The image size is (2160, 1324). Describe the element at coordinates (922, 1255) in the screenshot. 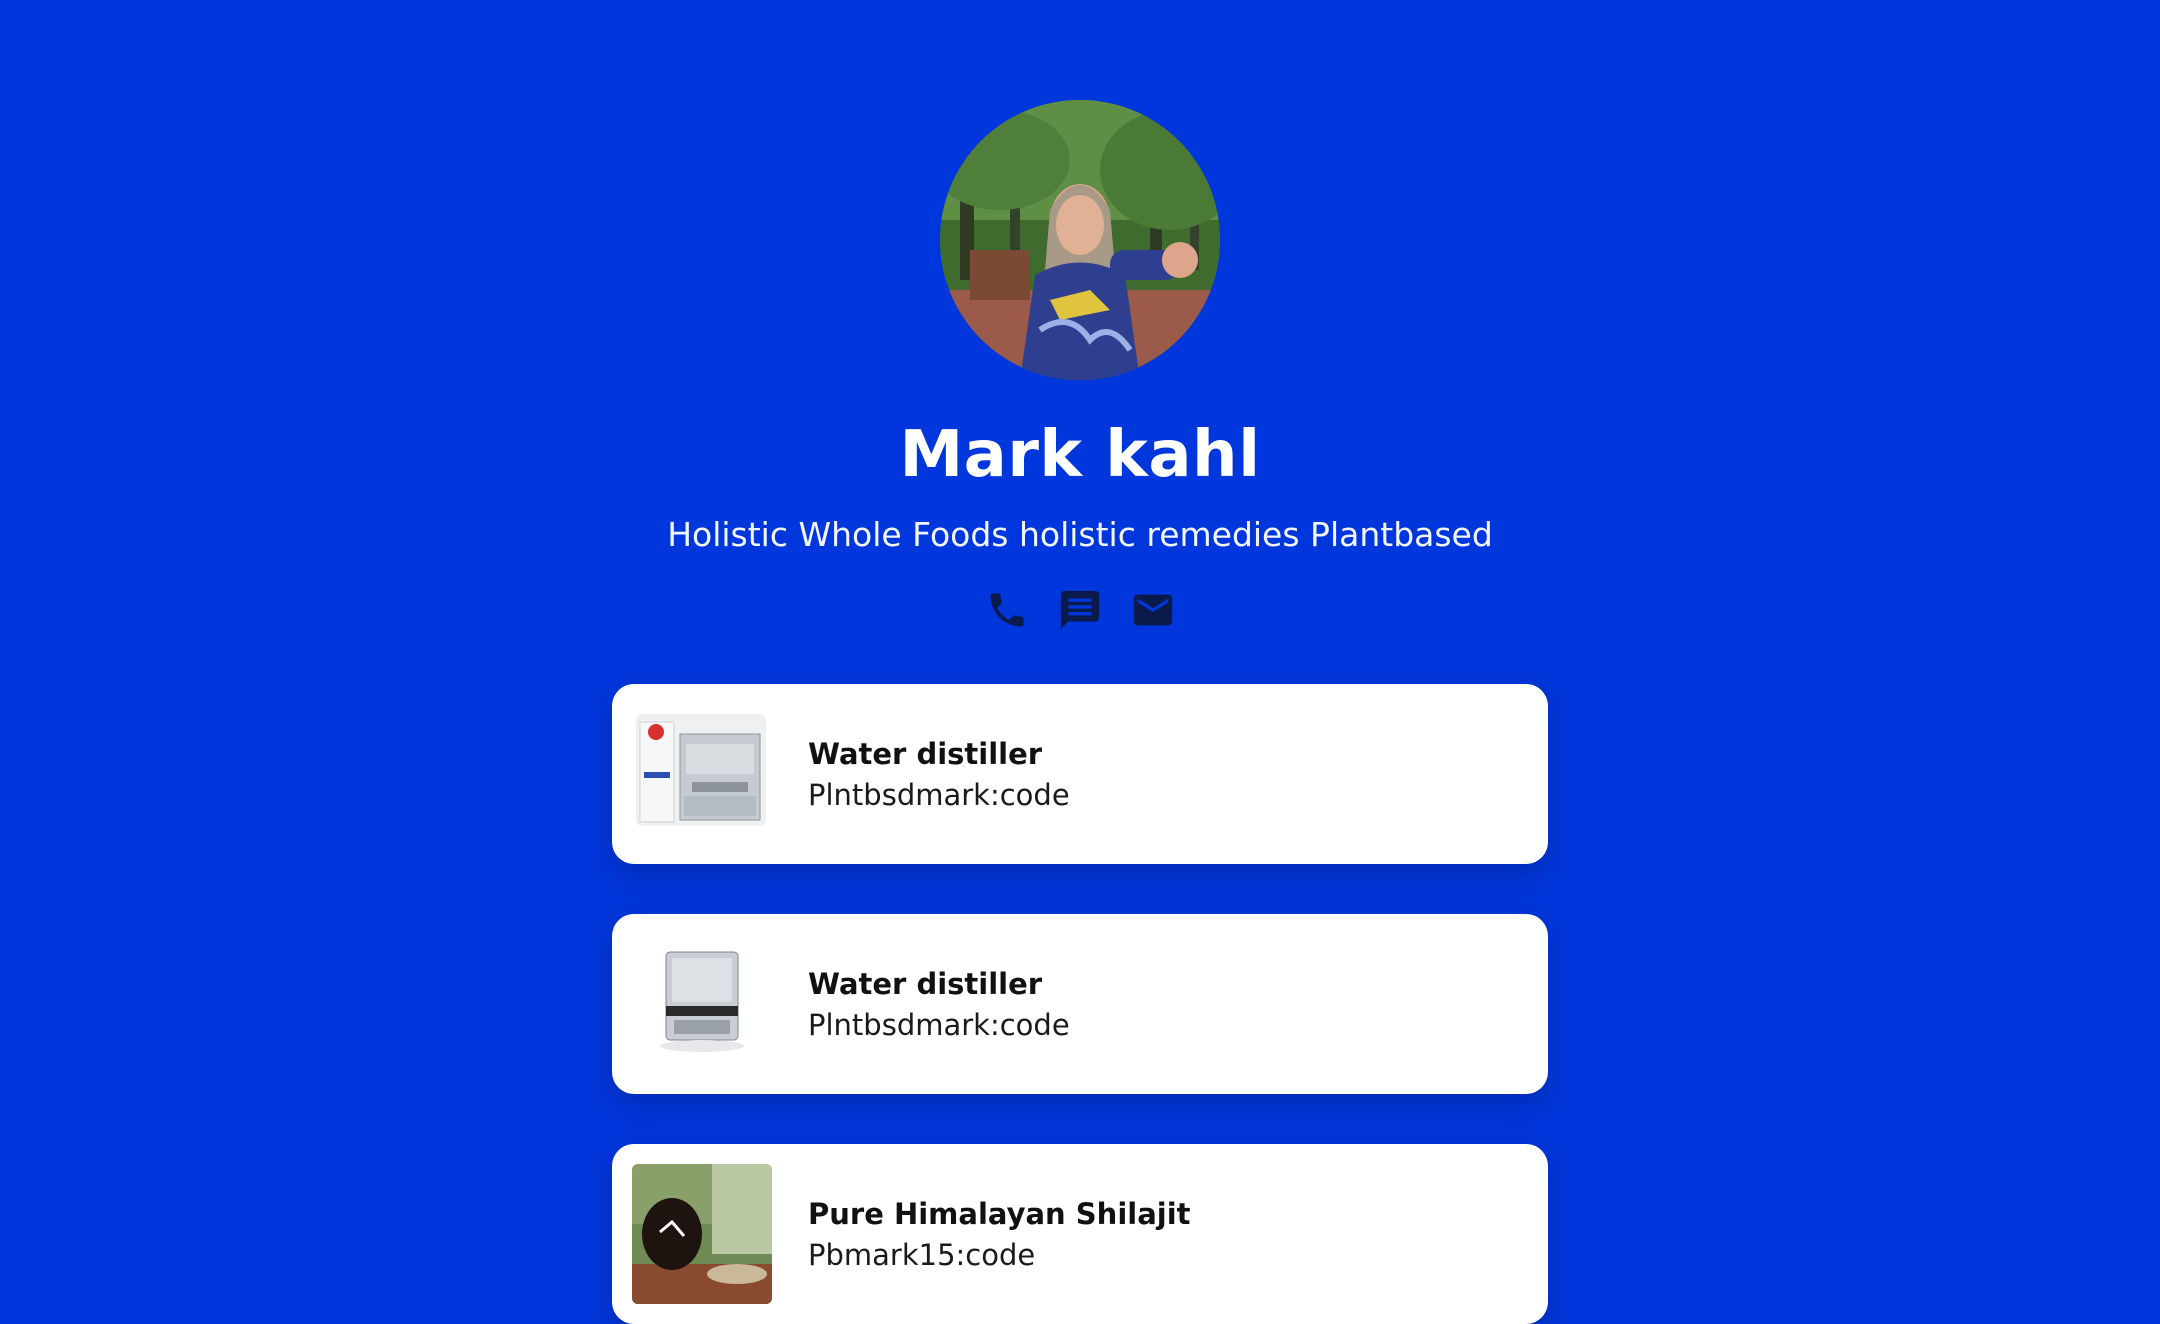

I see `link-subtitle: Pbmark15:code` at that location.